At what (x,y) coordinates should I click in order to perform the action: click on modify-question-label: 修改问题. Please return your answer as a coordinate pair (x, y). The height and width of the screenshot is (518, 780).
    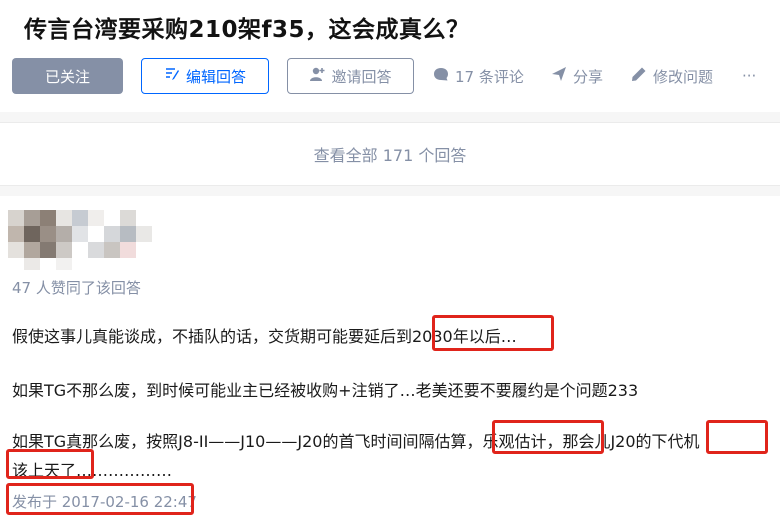
    Looking at the image, I should click on (683, 76).